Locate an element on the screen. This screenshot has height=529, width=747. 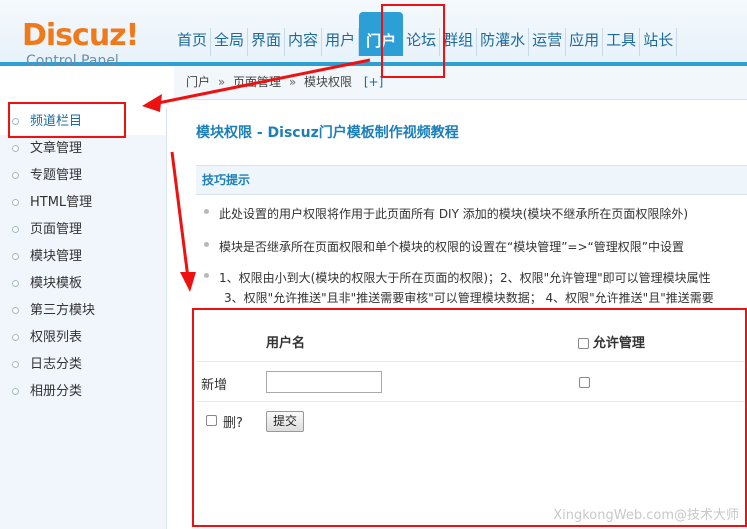
nav-antispam: 防灌水 is located at coordinates (503, 42).